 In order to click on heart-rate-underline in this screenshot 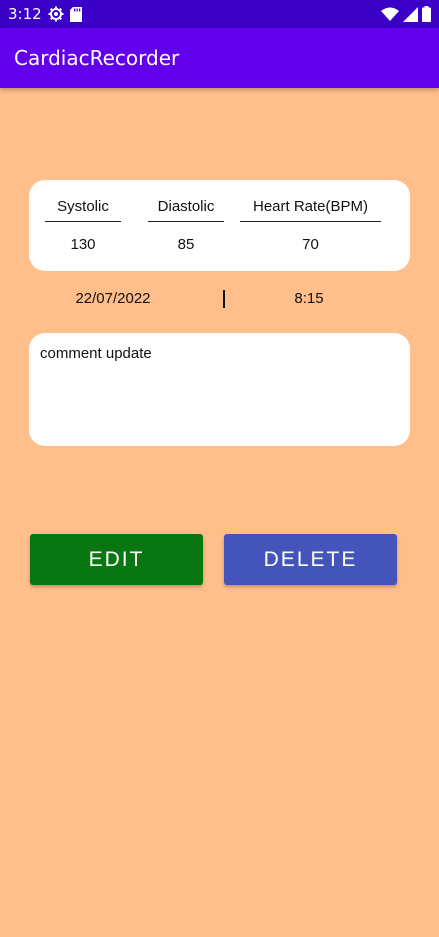, I will do `click(310, 221)`.